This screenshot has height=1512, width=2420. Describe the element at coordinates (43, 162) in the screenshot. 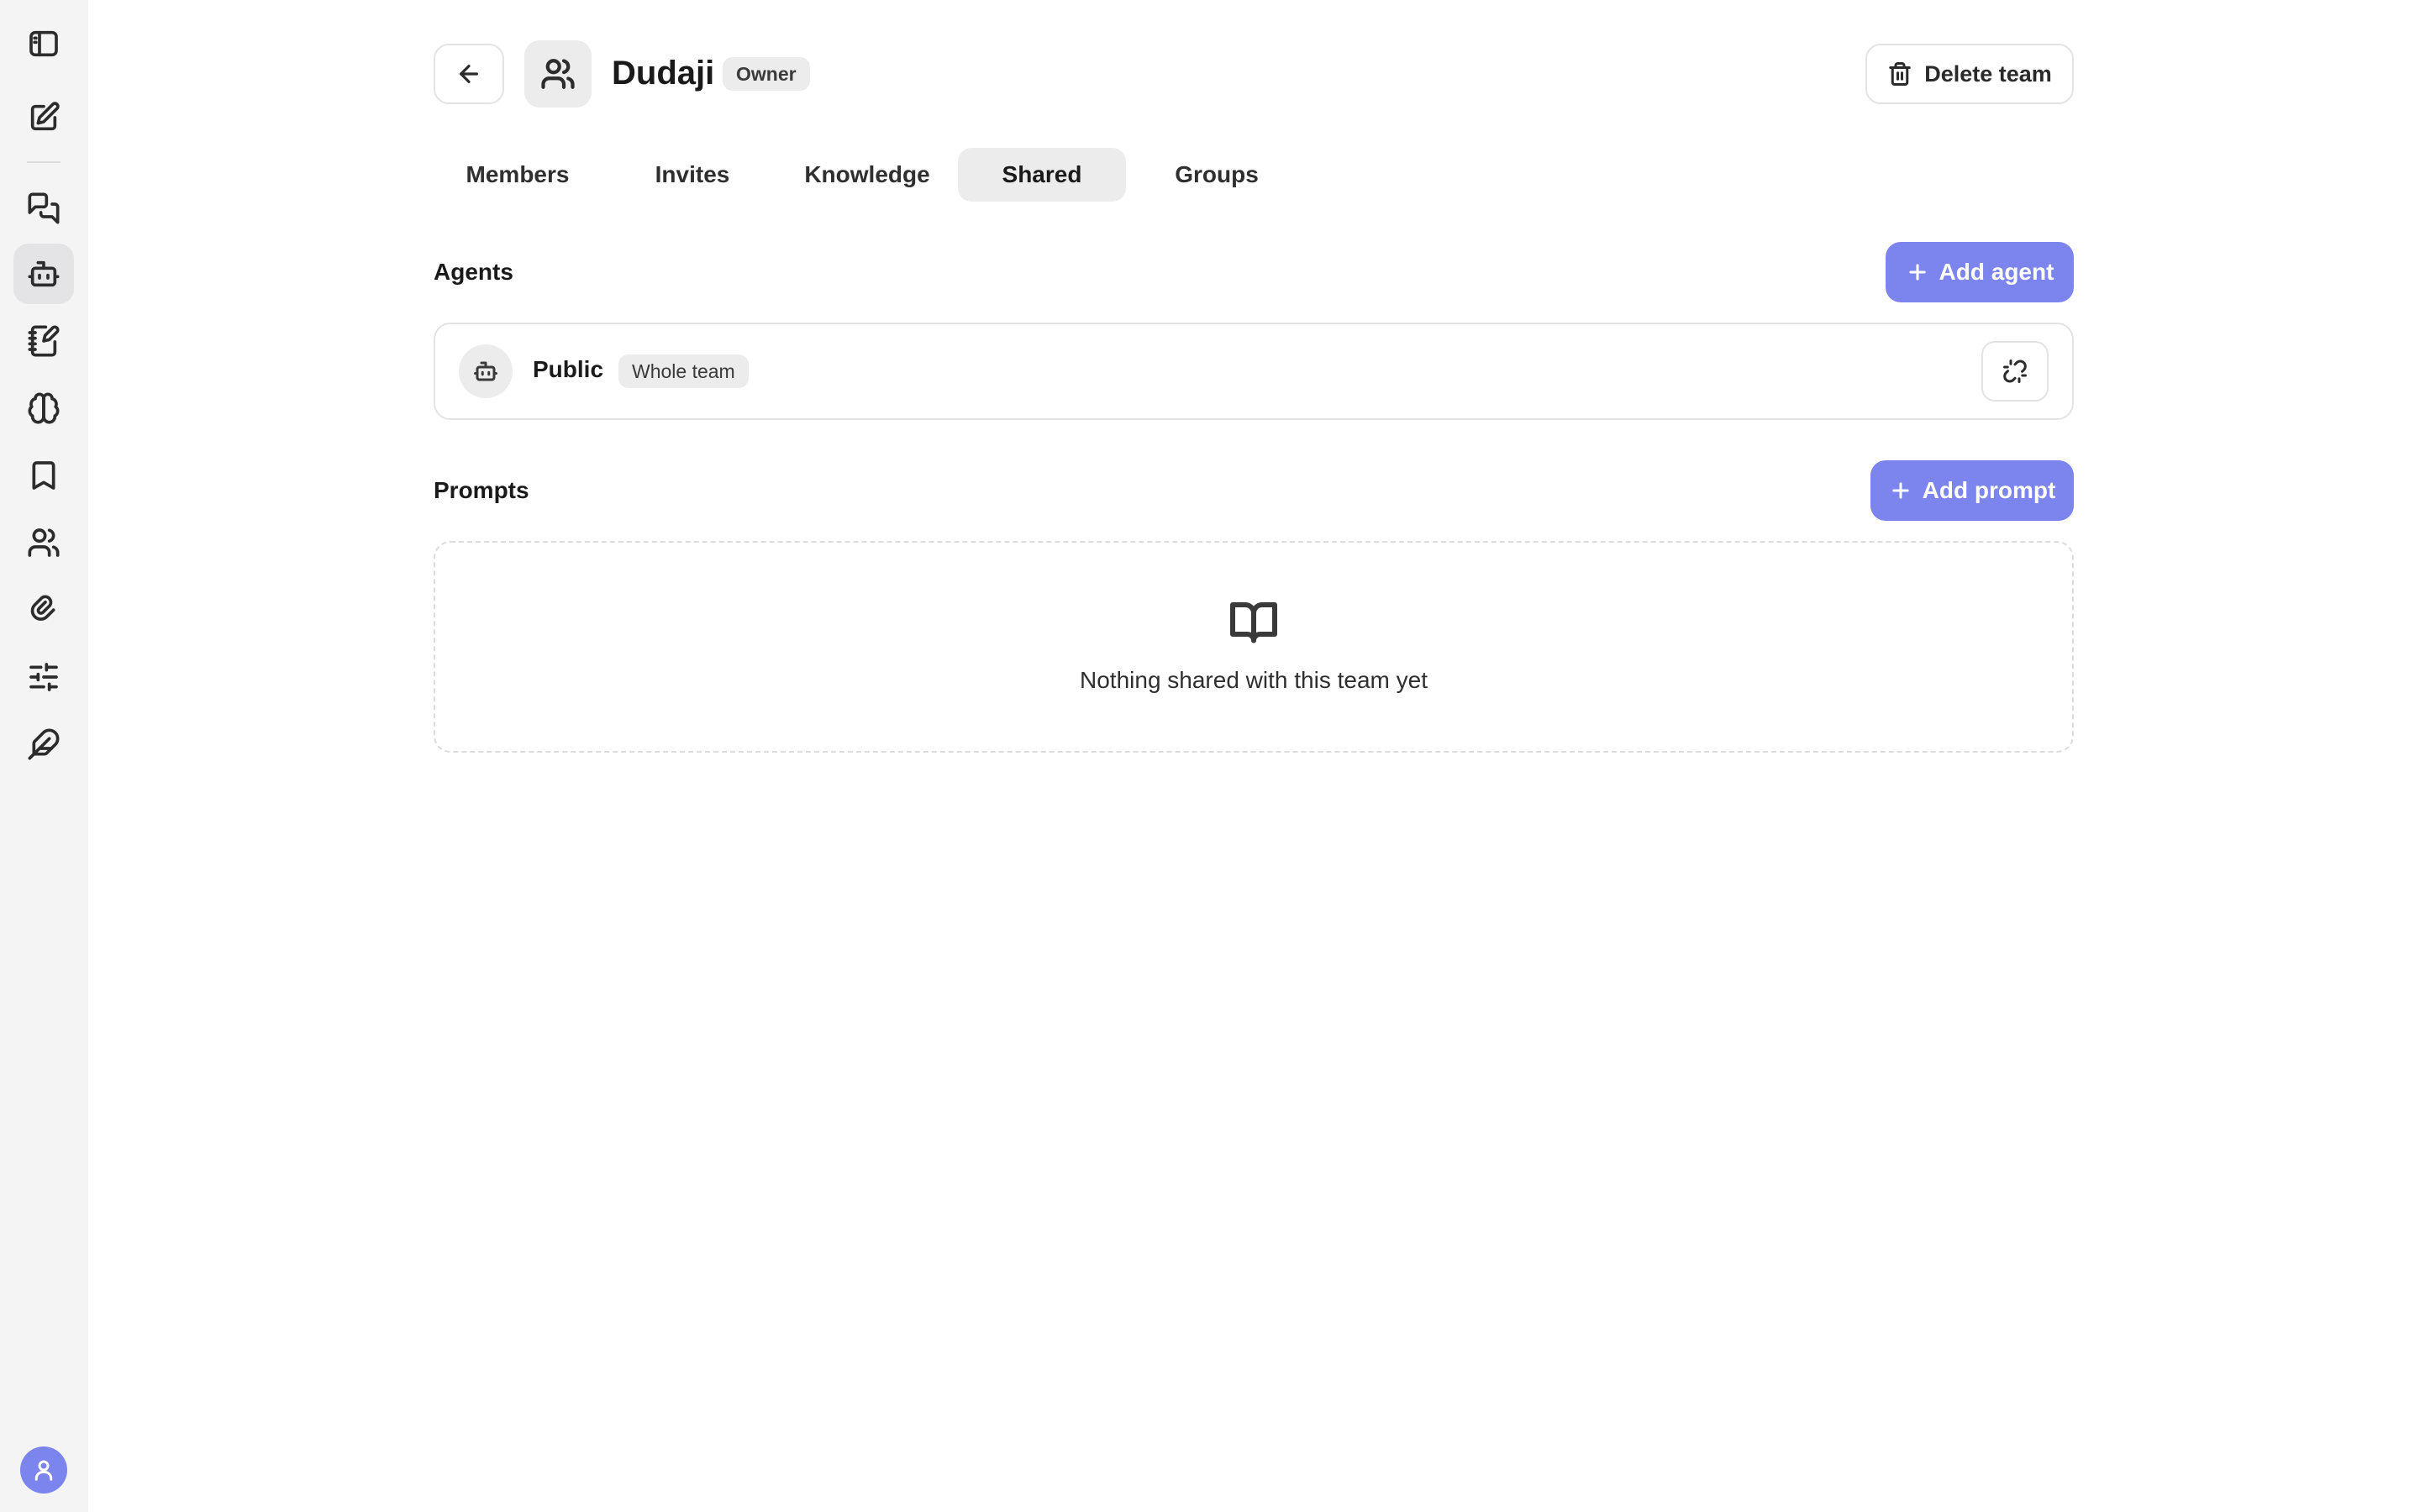

I see `sidebar-divider` at that location.